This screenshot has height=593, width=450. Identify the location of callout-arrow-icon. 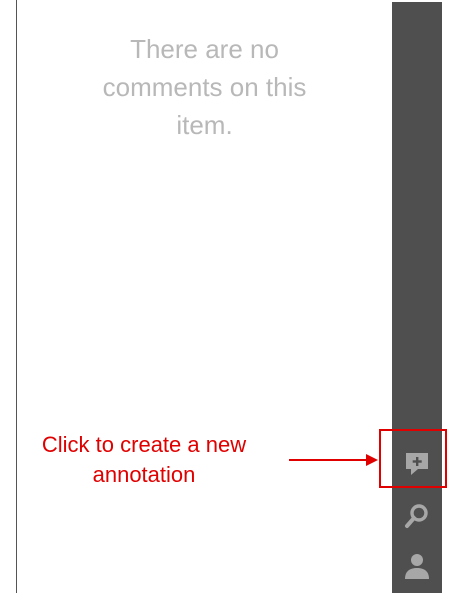
(333, 460).